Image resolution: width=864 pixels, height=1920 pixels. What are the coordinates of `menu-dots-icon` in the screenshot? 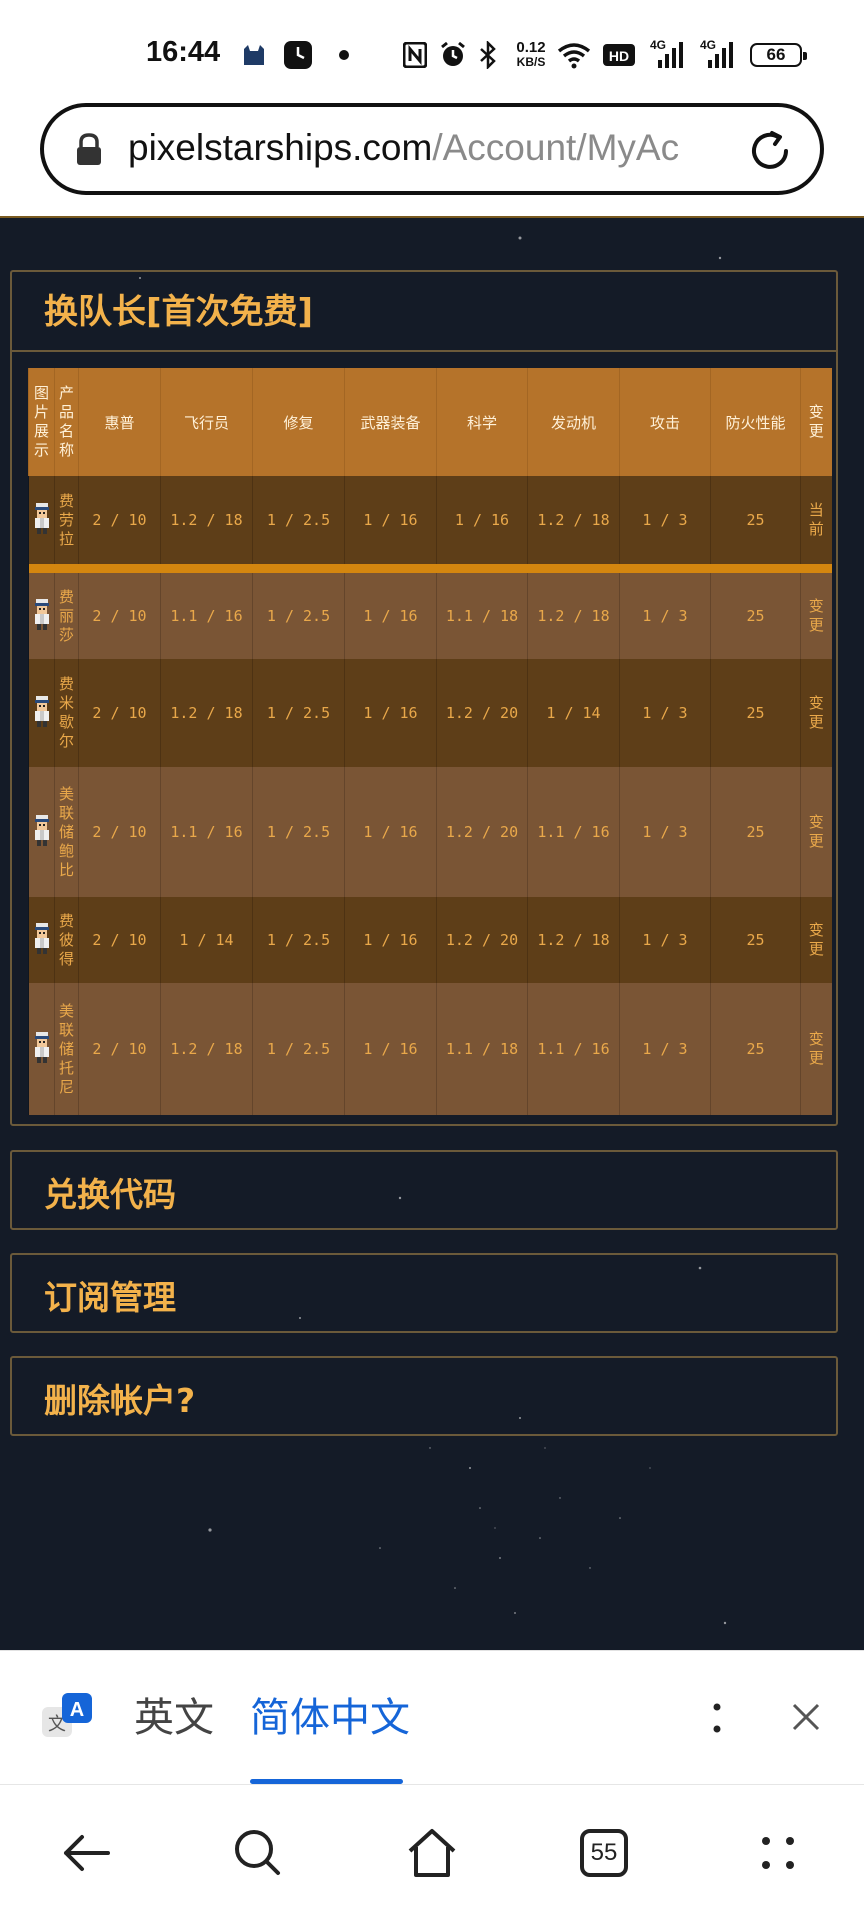 It's located at (778, 1853).